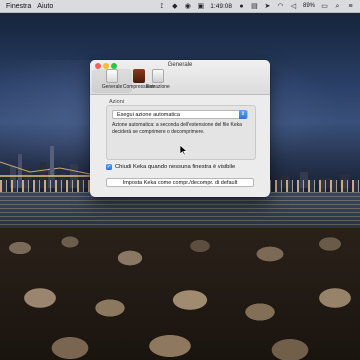 The image size is (360, 360). What do you see at coordinates (180, 212) in the screenshot?
I see `river-water` at bounding box center [180, 212].